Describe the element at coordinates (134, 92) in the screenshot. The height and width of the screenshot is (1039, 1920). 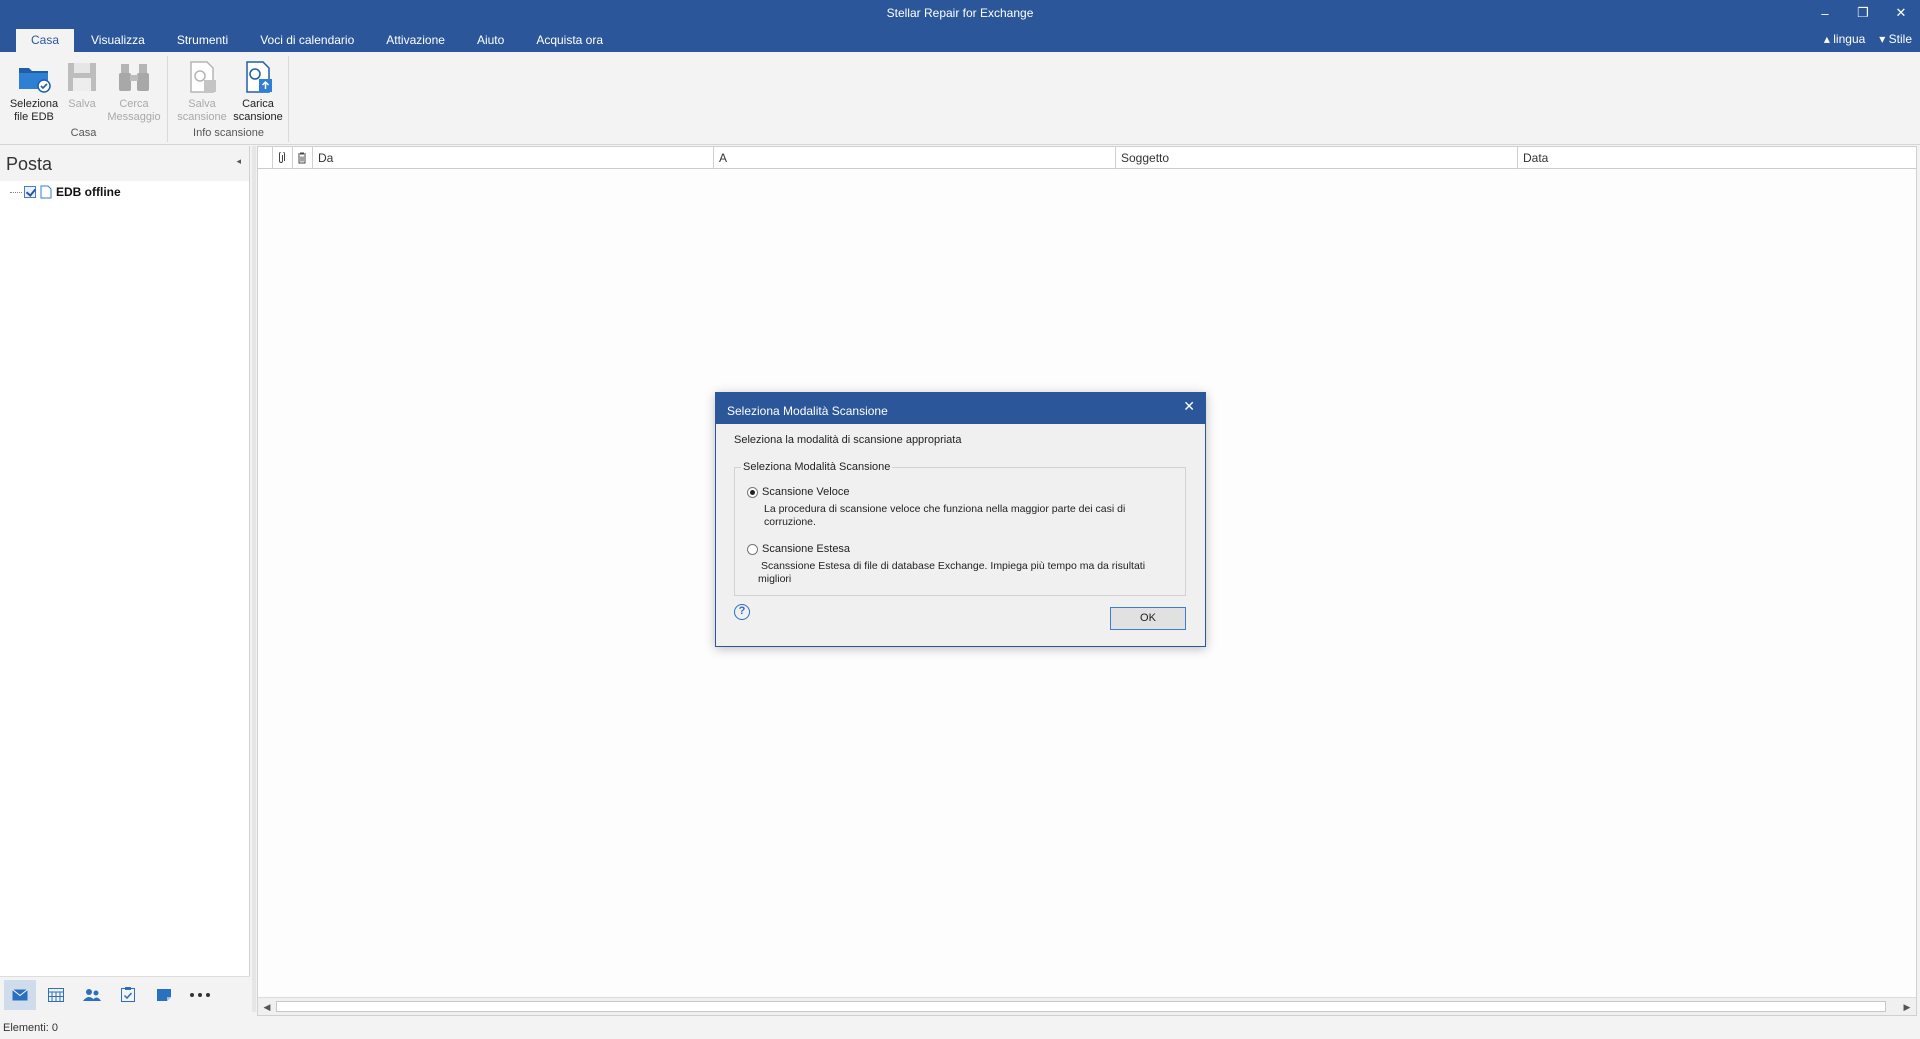
I see `search-message-button: Cerca Messaggio` at that location.